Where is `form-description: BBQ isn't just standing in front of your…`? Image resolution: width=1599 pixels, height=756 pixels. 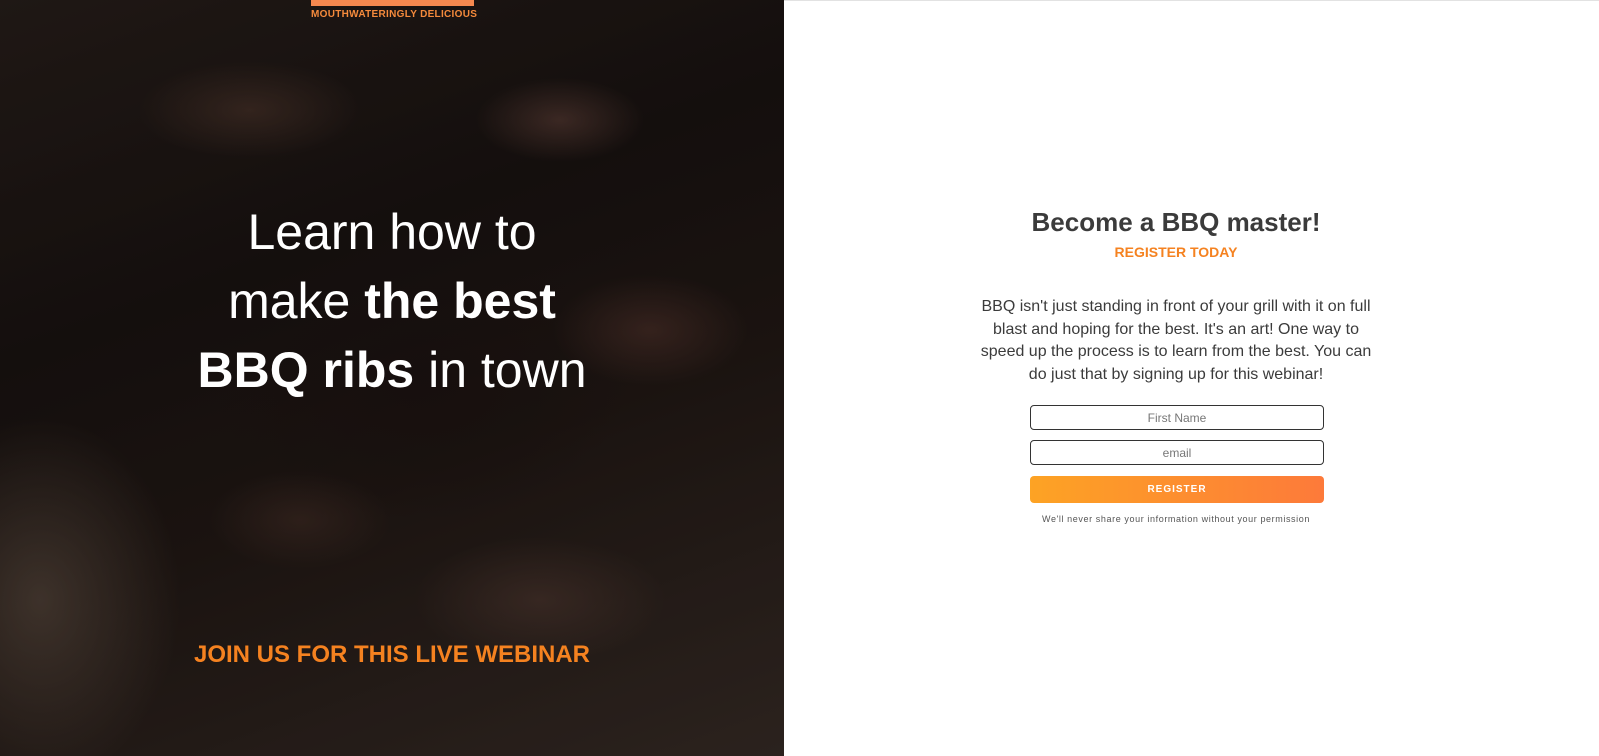 form-description: BBQ isn't just standing in front of your… is located at coordinates (1176, 340).